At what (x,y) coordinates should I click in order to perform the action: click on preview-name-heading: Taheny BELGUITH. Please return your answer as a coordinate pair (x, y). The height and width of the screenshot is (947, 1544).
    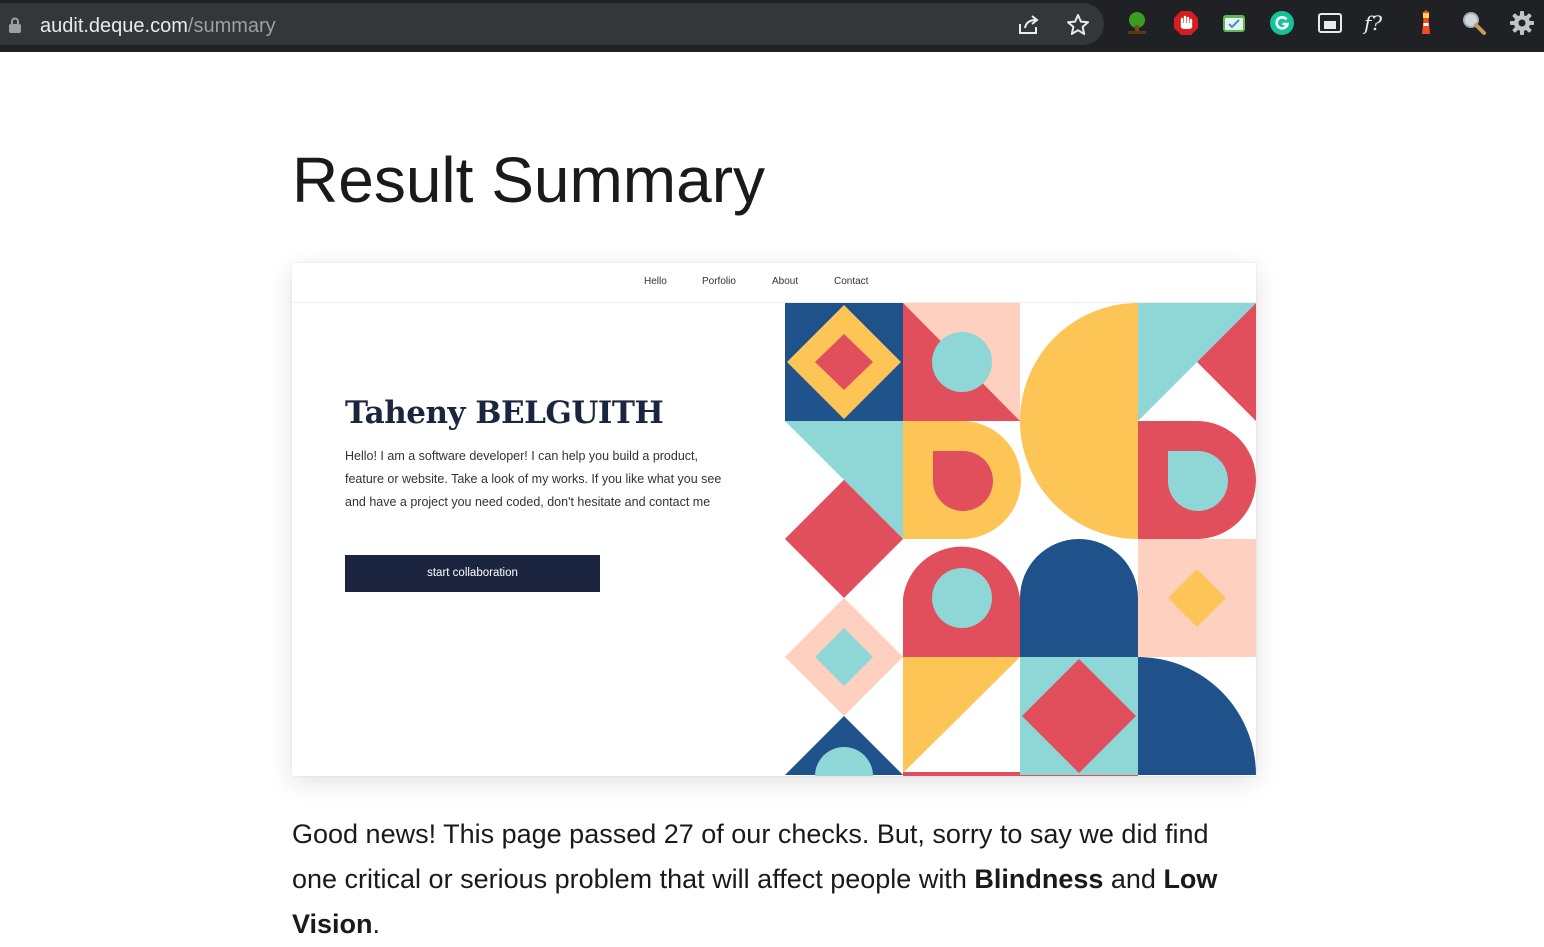
    Looking at the image, I should click on (504, 413).